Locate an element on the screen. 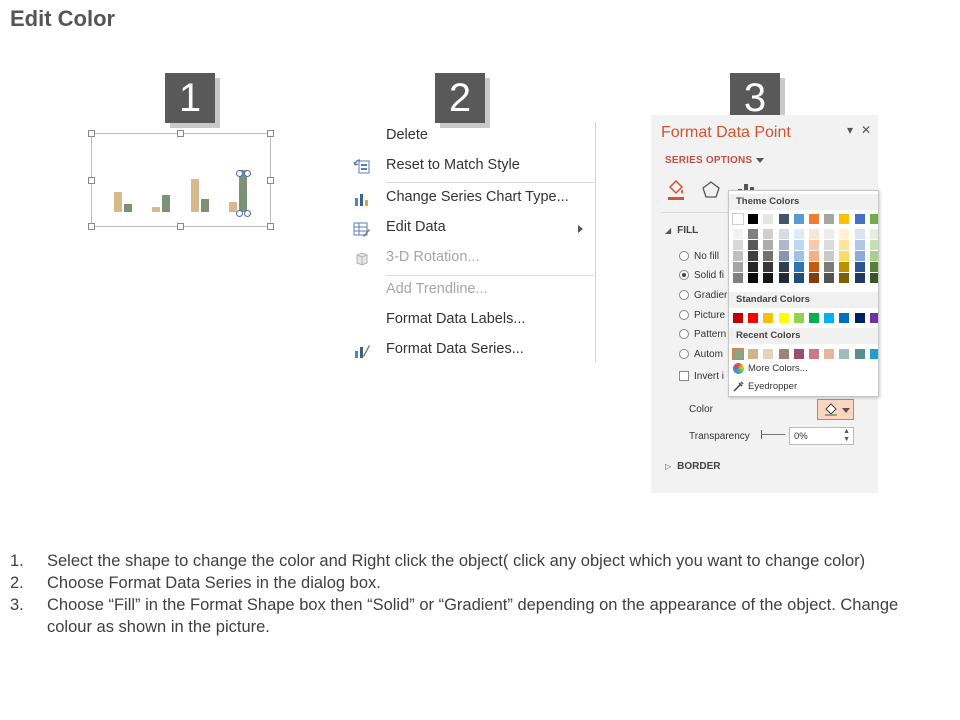 Image resolution: width=960 pixels, height=720 pixels. close-icon: ✕ is located at coordinates (866, 130).